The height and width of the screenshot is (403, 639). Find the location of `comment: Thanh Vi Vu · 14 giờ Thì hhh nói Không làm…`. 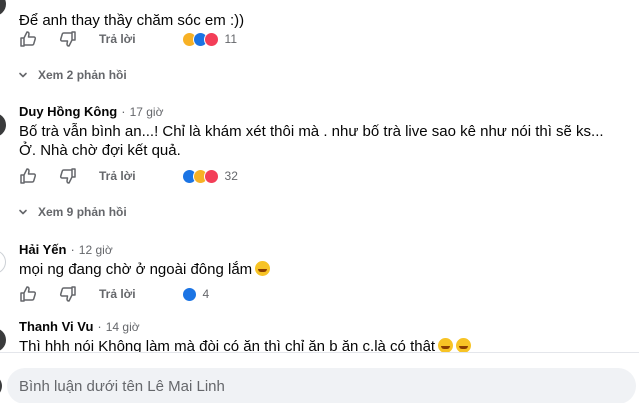

comment: Thanh Vi Vu · 14 giờ Thì hhh nói Không làm… is located at coordinates (327, 337).